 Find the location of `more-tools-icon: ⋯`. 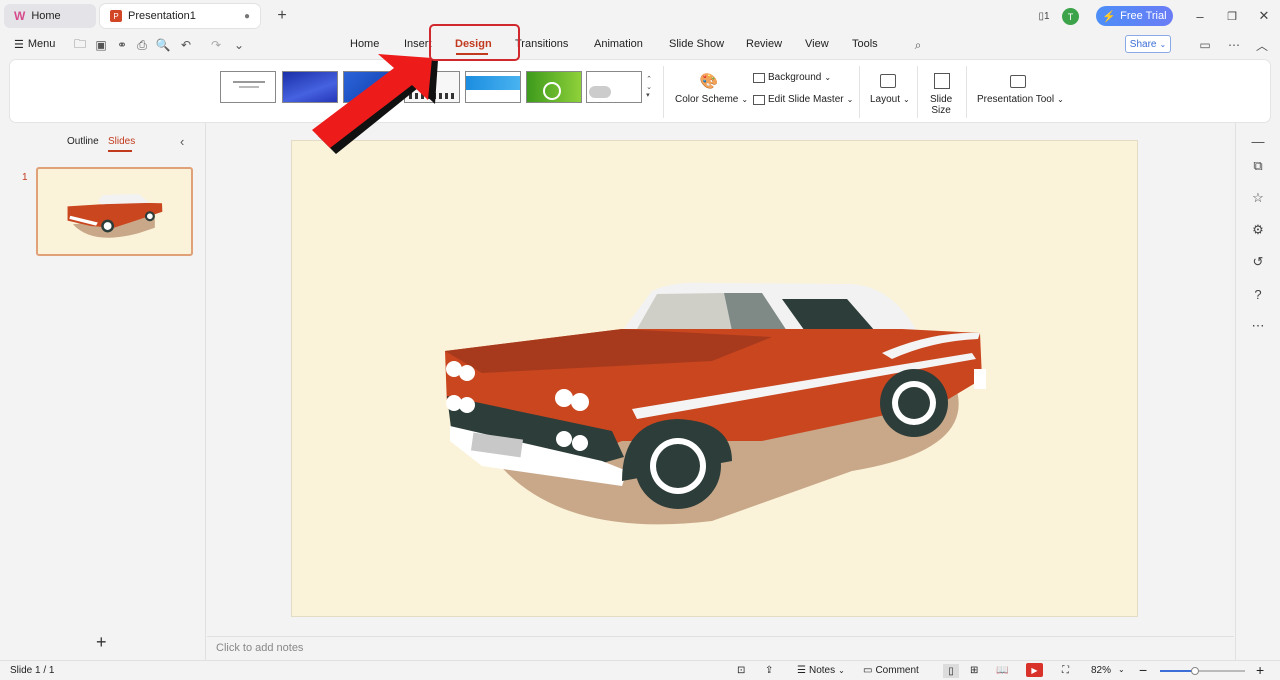

more-tools-icon: ⋯ is located at coordinates (1258, 326).